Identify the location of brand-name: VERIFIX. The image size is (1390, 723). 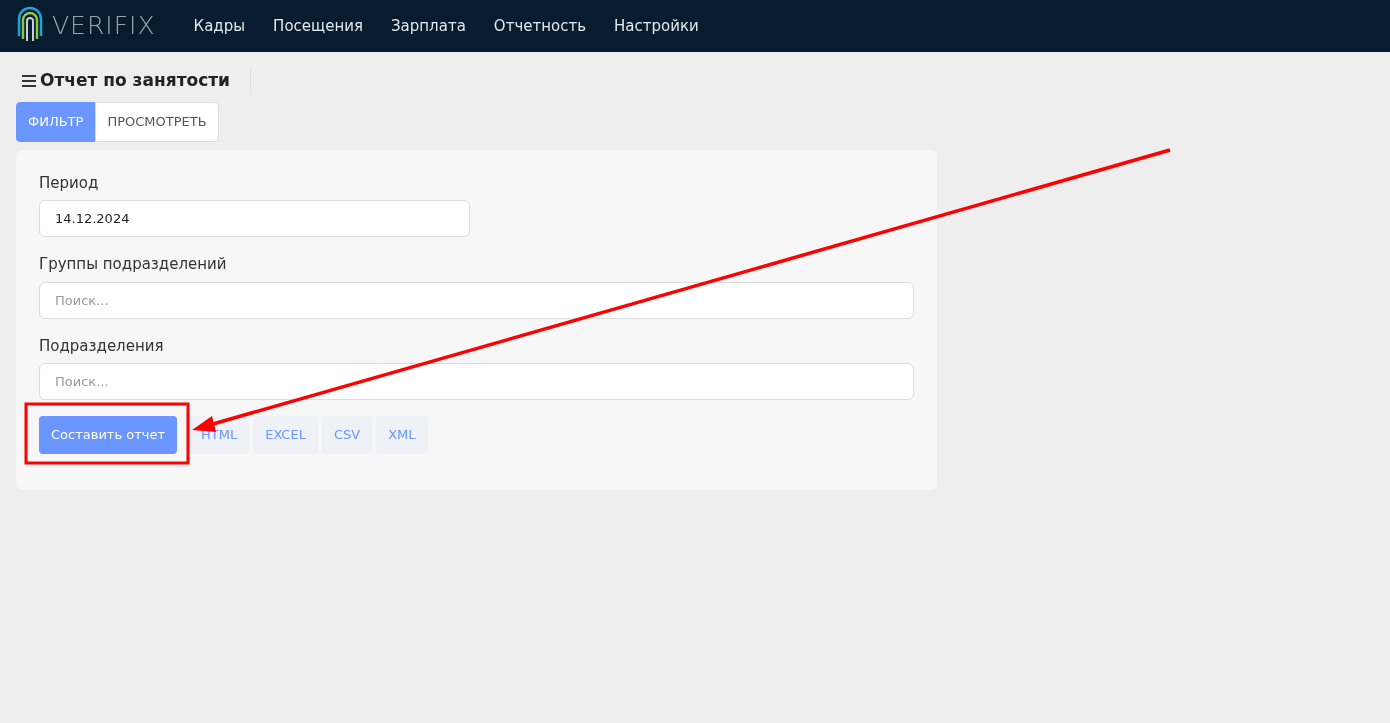
(104, 26).